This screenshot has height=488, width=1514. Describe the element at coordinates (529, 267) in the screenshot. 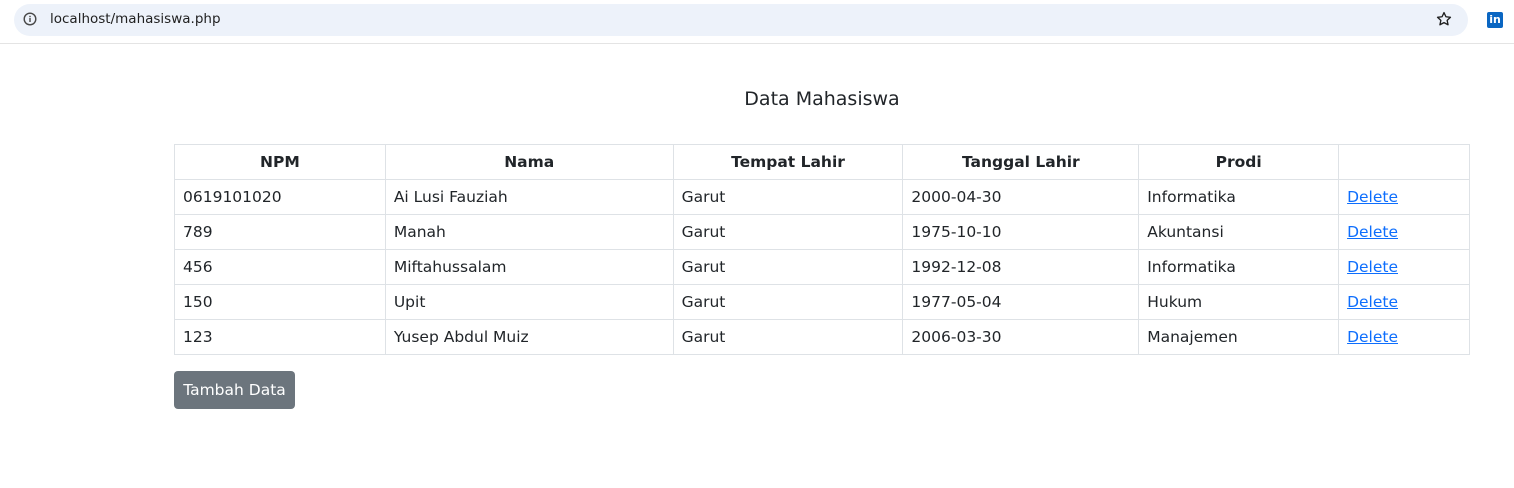

I see `cell-nama: Miftahussalam` at that location.